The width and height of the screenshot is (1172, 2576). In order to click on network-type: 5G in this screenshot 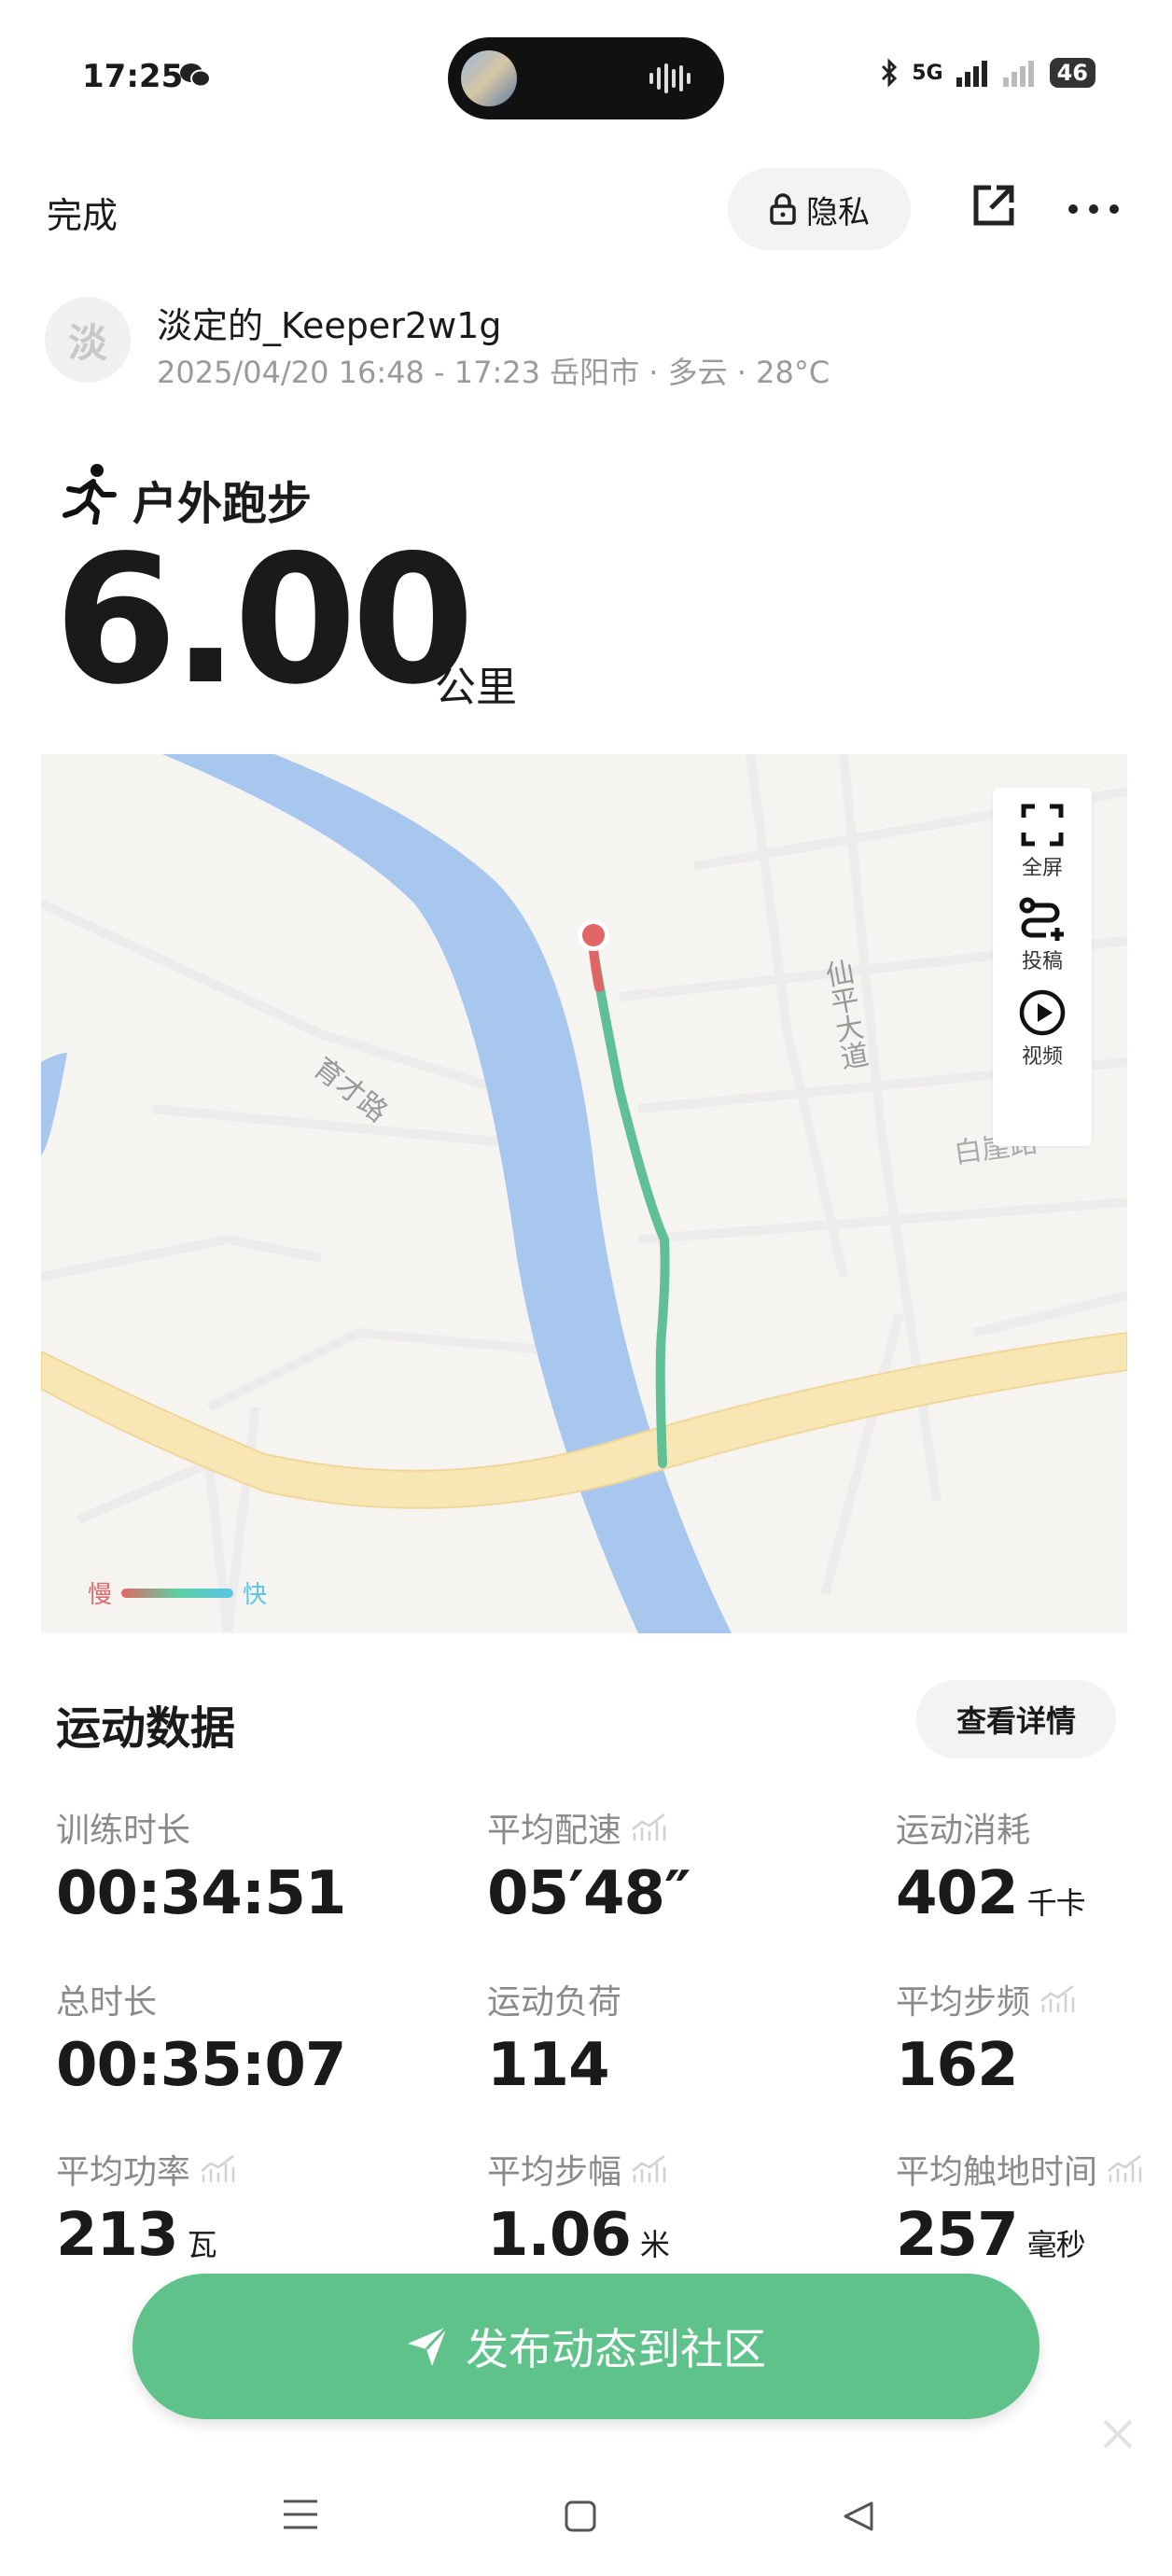, I will do `click(927, 73)`.